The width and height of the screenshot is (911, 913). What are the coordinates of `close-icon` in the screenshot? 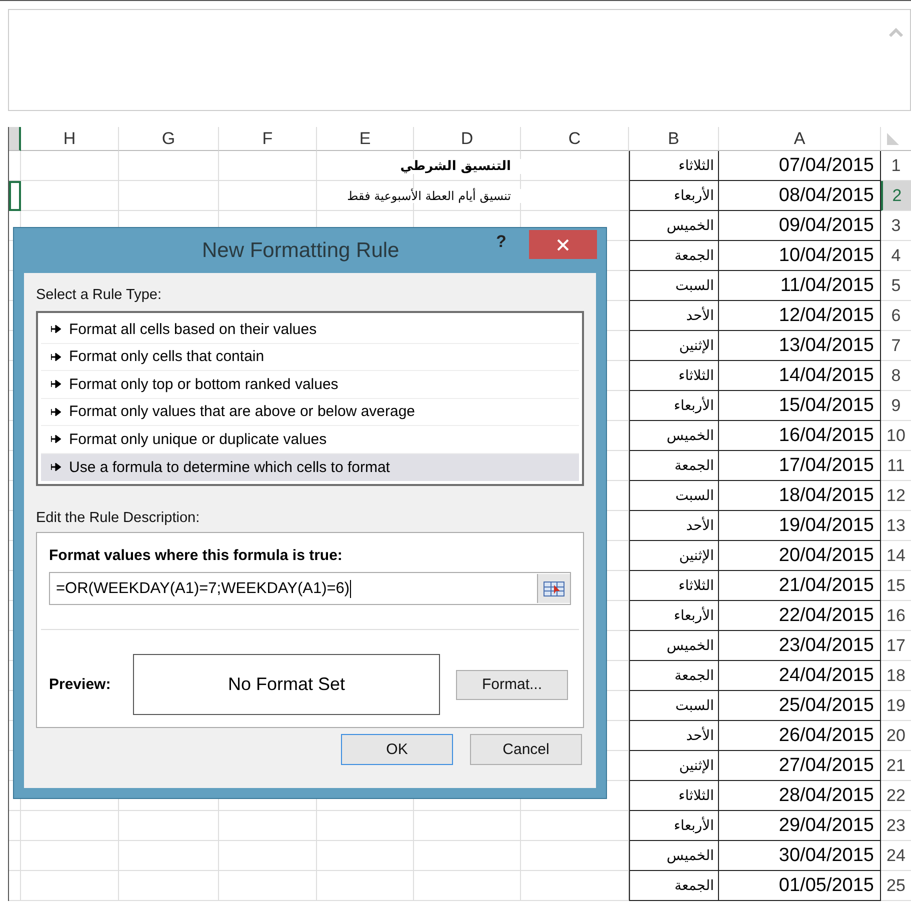 It's located at (563, 244).